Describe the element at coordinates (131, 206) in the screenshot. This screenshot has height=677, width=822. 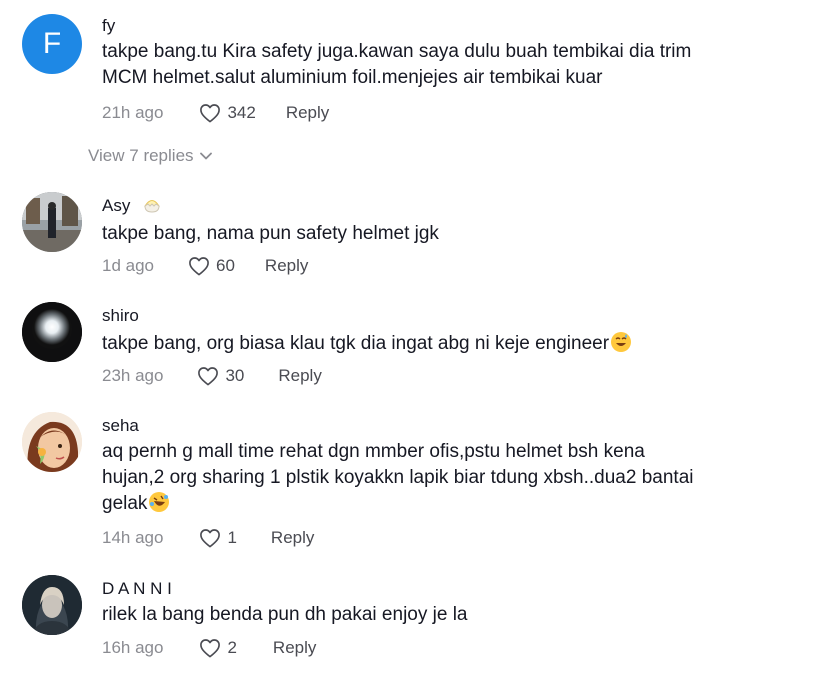
I see `comment-username: Asy` at that location.